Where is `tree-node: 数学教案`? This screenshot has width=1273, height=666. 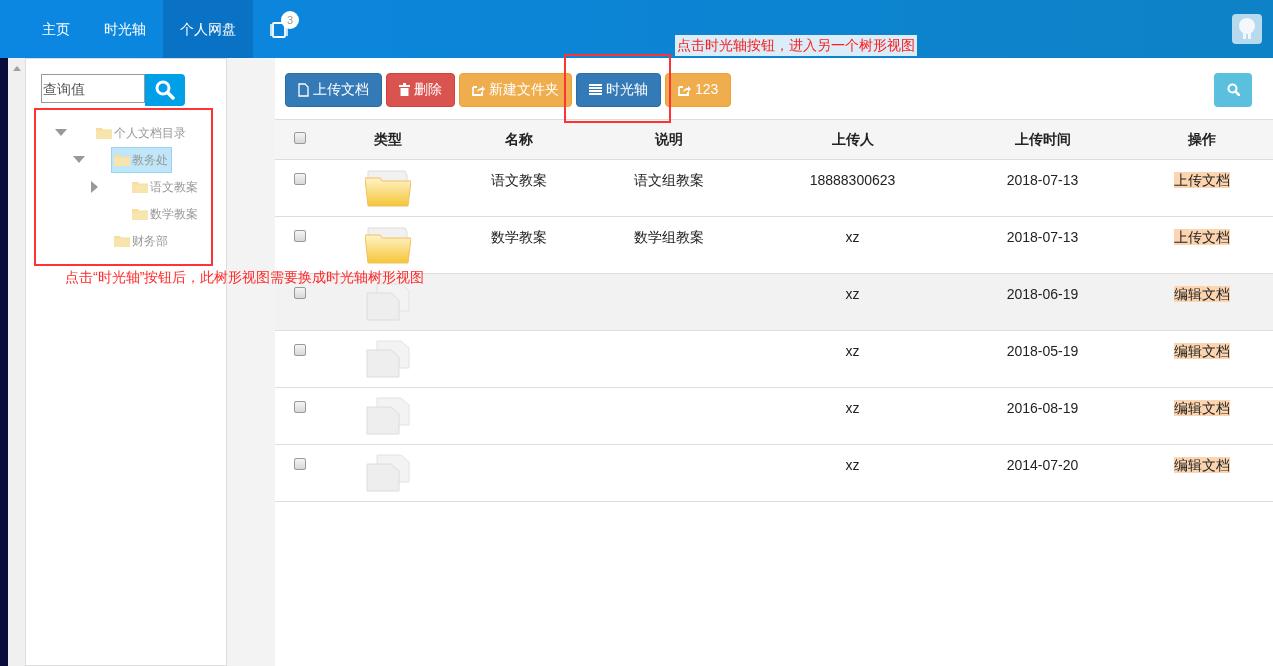
tree-node: 数学教案 is located at coordinates (165, 213).